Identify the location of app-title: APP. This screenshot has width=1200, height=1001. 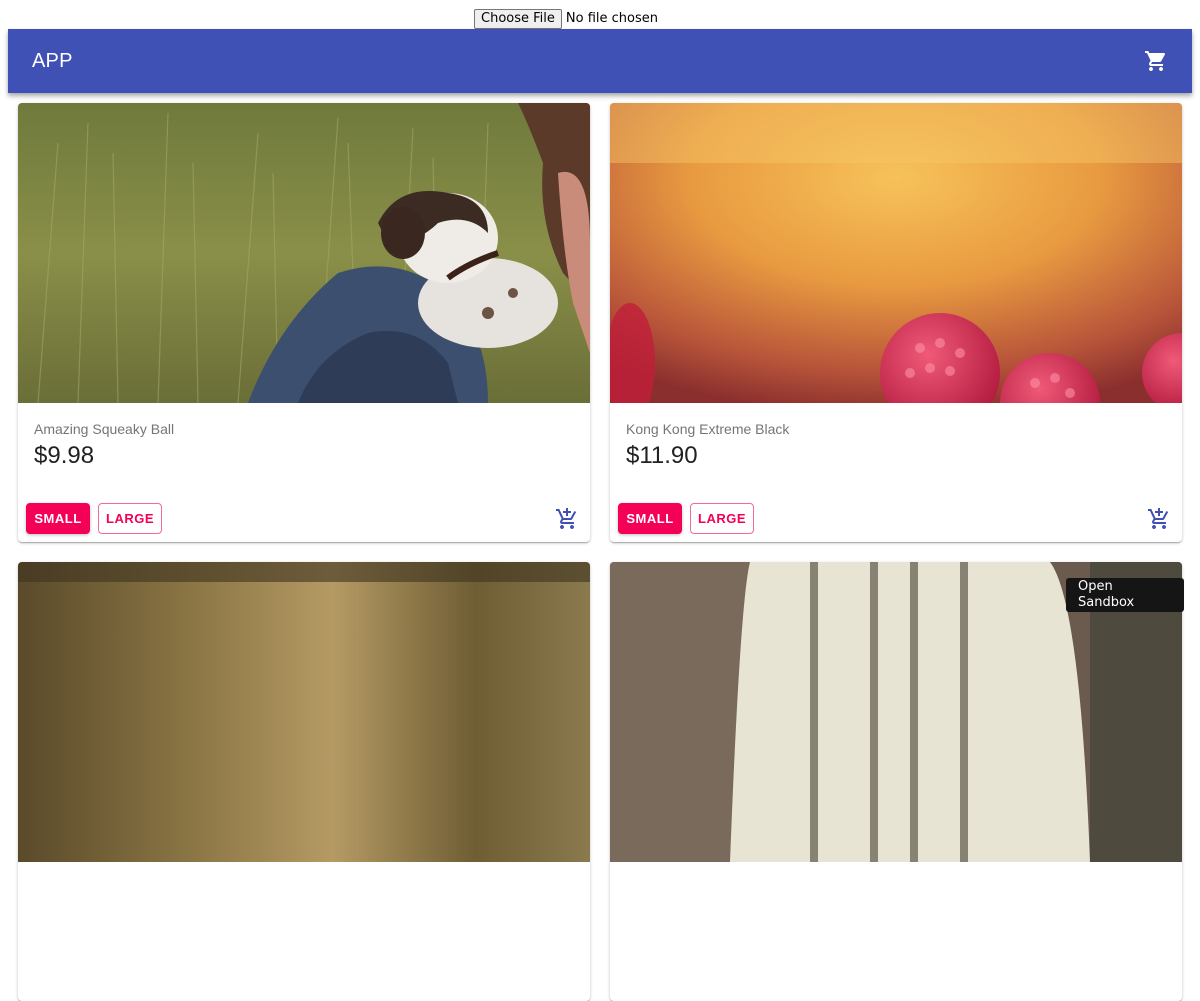
(52, 60).